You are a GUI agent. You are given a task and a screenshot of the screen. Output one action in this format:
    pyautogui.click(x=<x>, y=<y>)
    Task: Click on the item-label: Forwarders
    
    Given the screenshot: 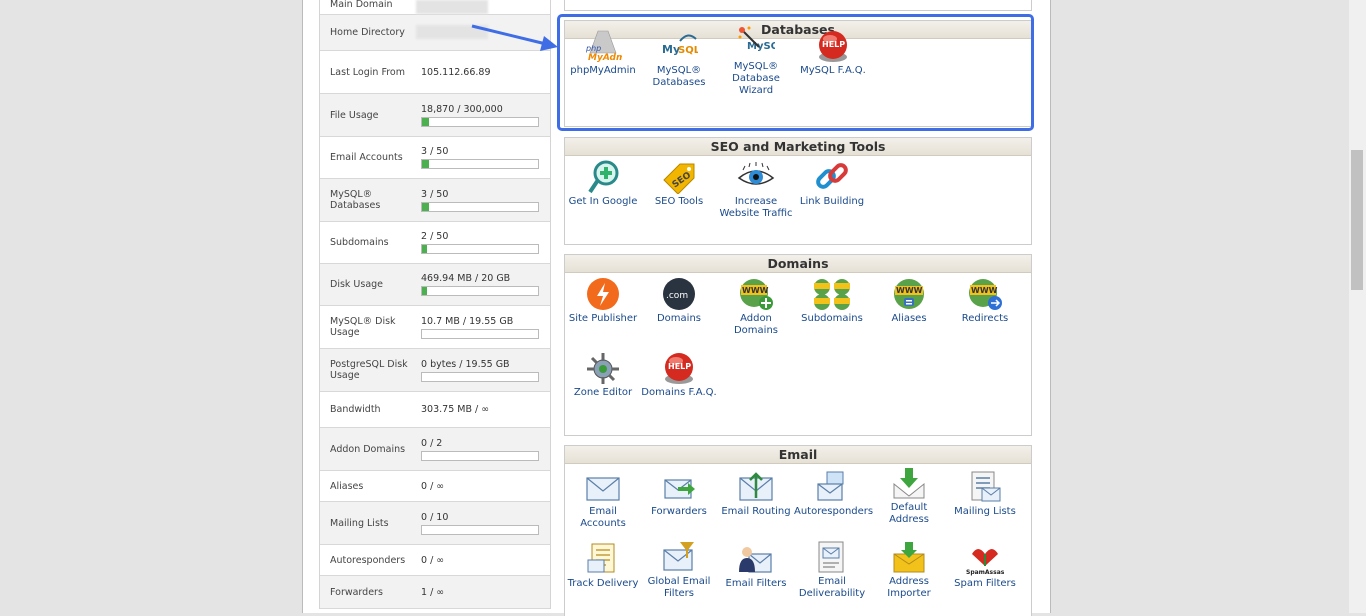 What is the action you would take?
    pyautogui.click(x=679, y=511)
    